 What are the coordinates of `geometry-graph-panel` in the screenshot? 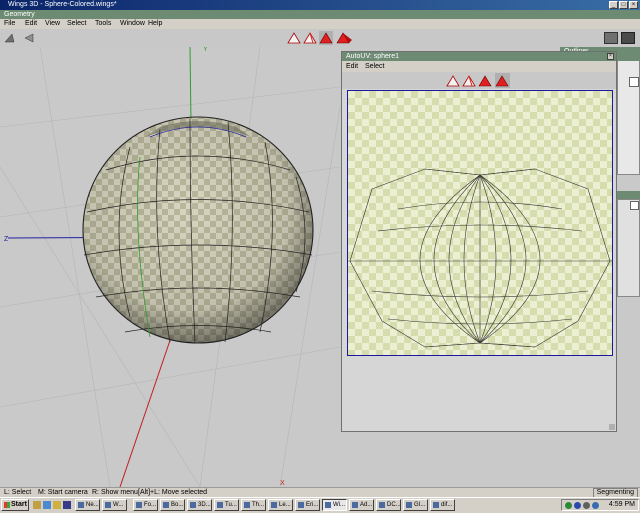 It's located at (628, 248).